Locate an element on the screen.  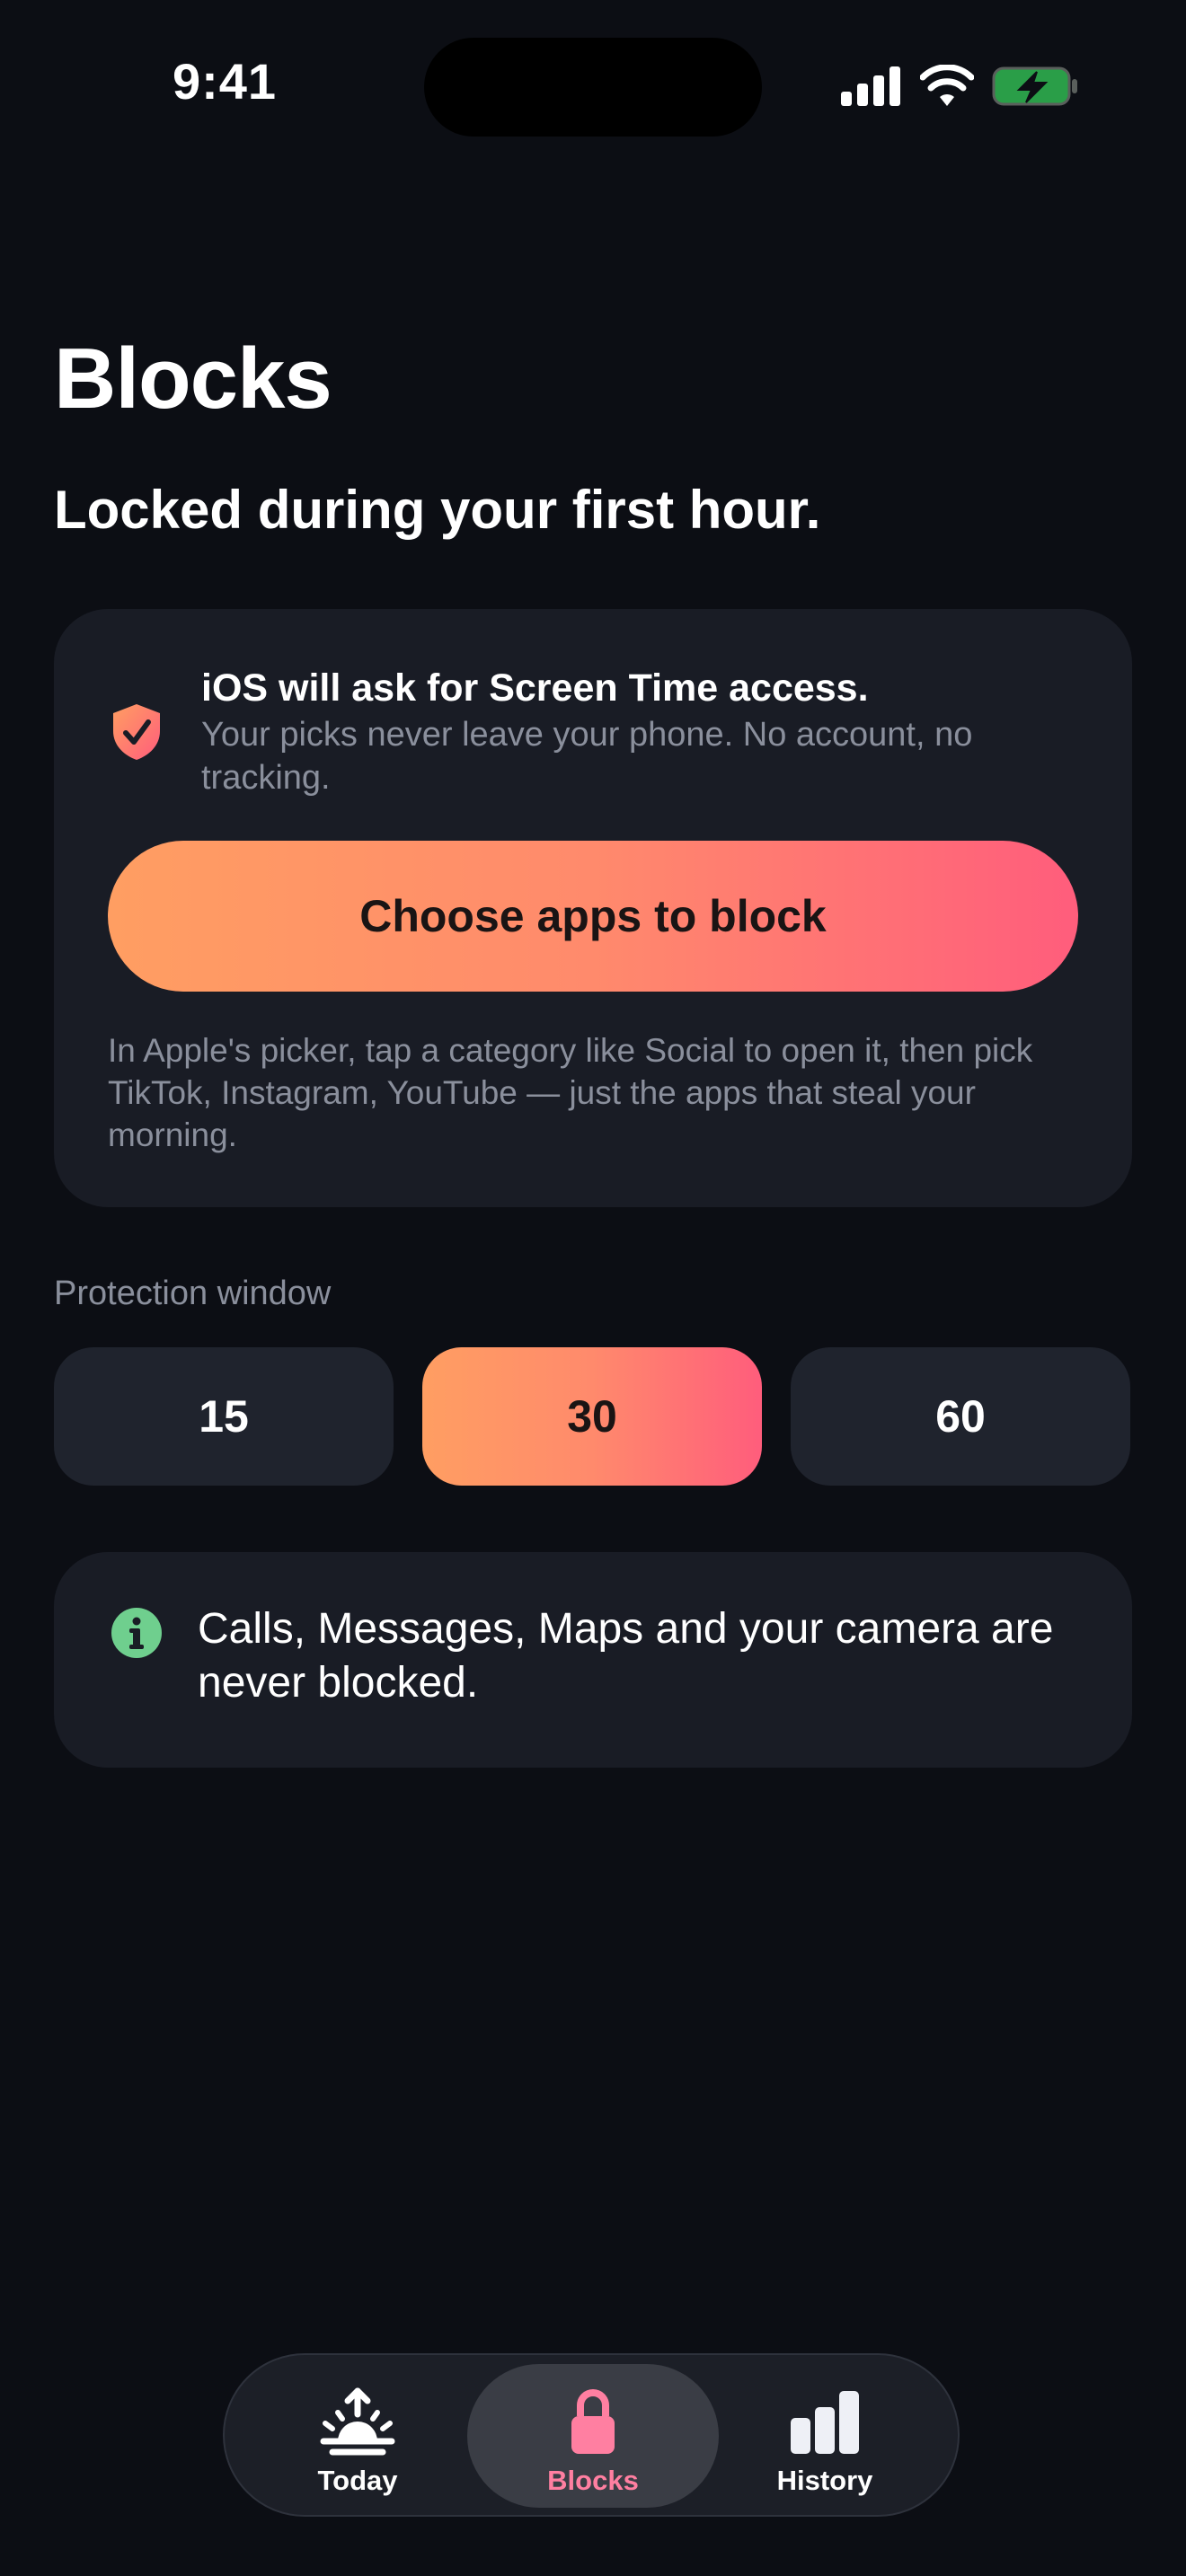
tab-today-label: Today is located at coordinates (357, 2480).